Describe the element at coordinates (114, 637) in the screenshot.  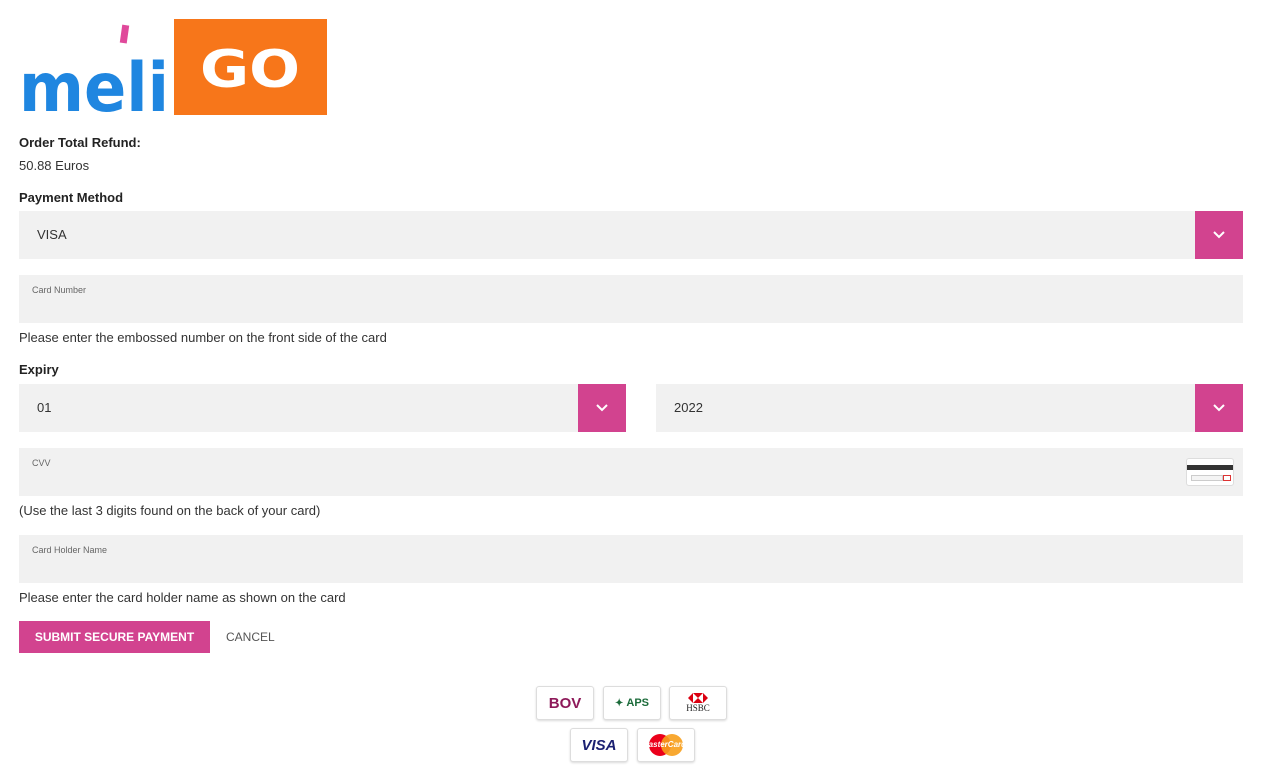
I see `submit-payment-button: SUBMIT SECURE PAYMENT` at that location.